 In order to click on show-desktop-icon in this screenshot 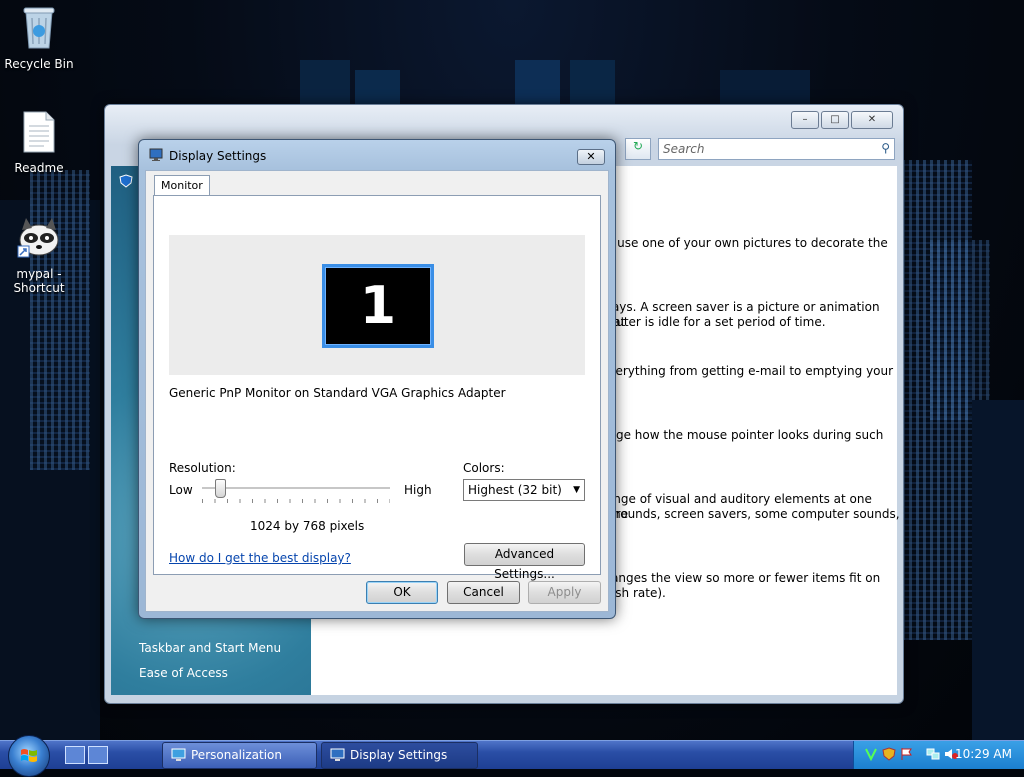, I will do `click(75, 755)`.